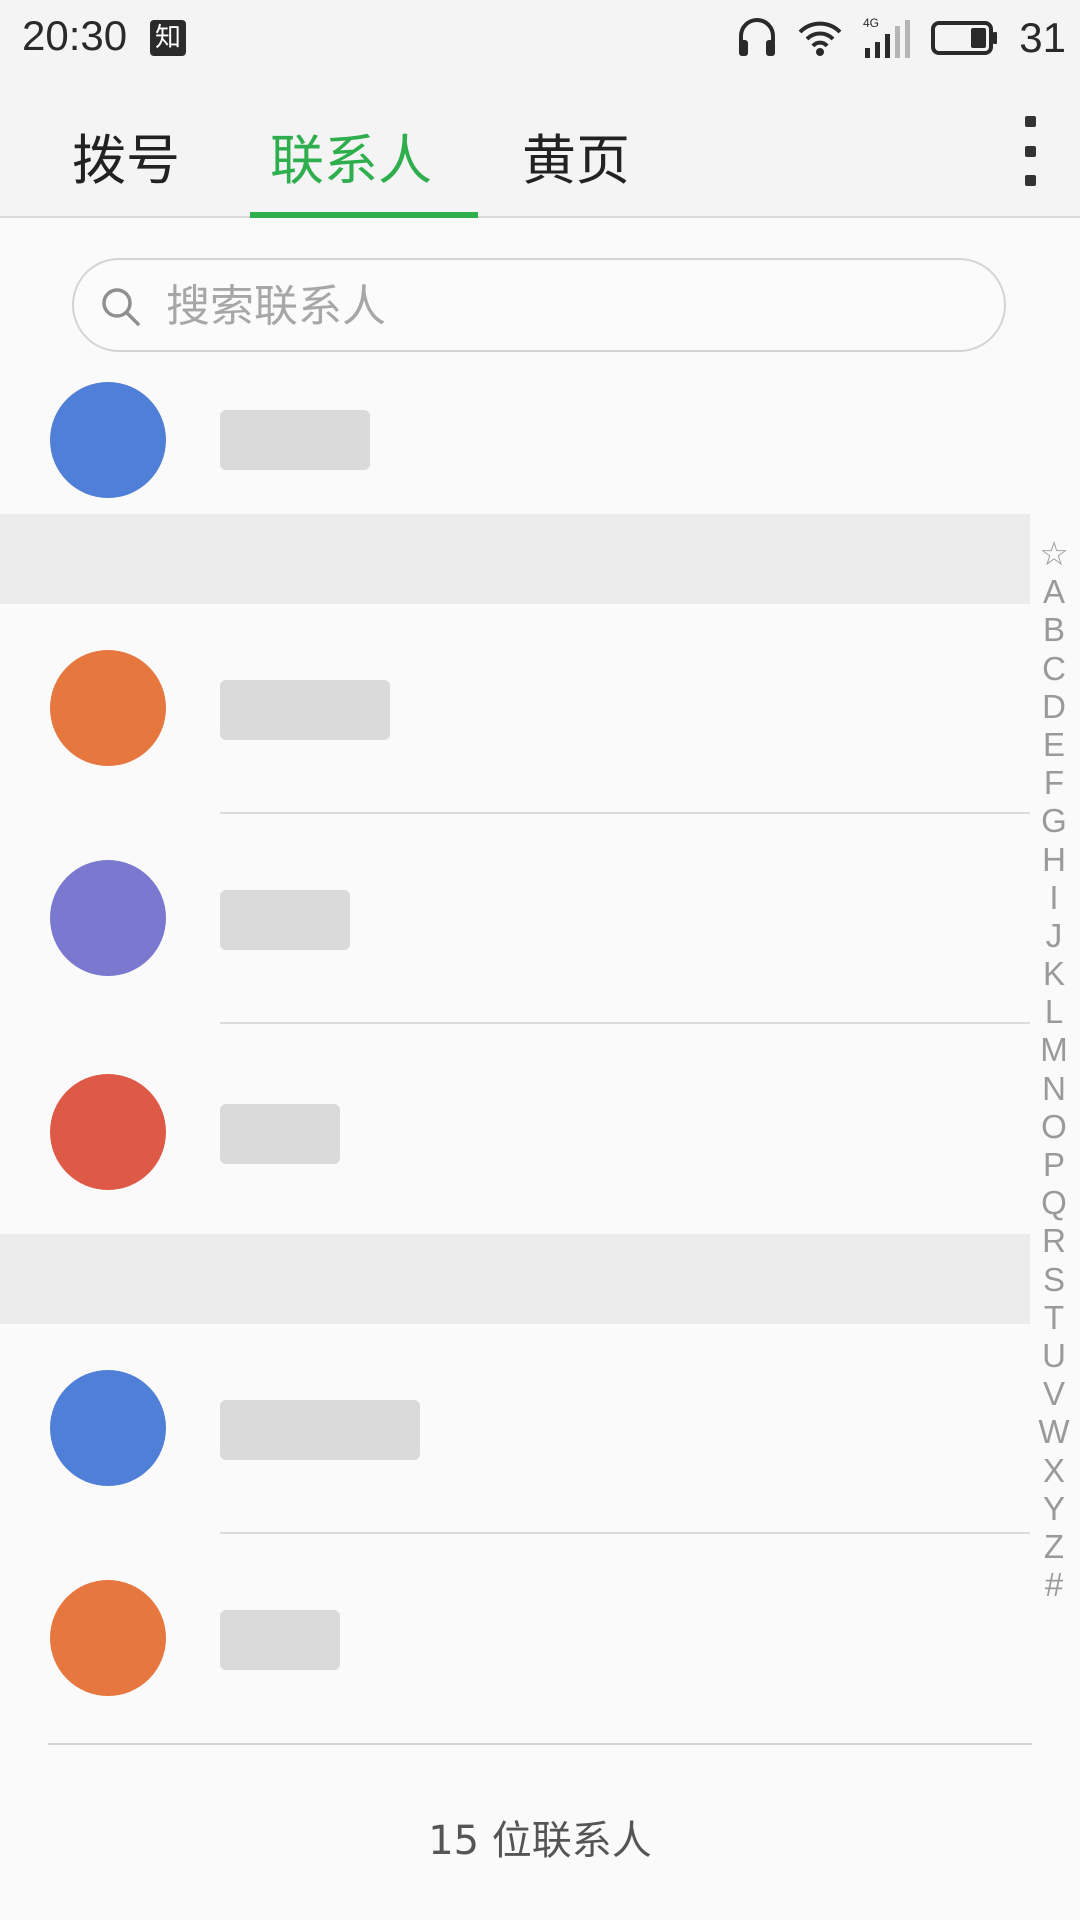 The width and height of the screenshot is (1080, 1920). What do you see at coordinates (1054, 1241) in the screenshot?
I see `alphabet-index-letter: R` at bounding box center [1054, 1241].